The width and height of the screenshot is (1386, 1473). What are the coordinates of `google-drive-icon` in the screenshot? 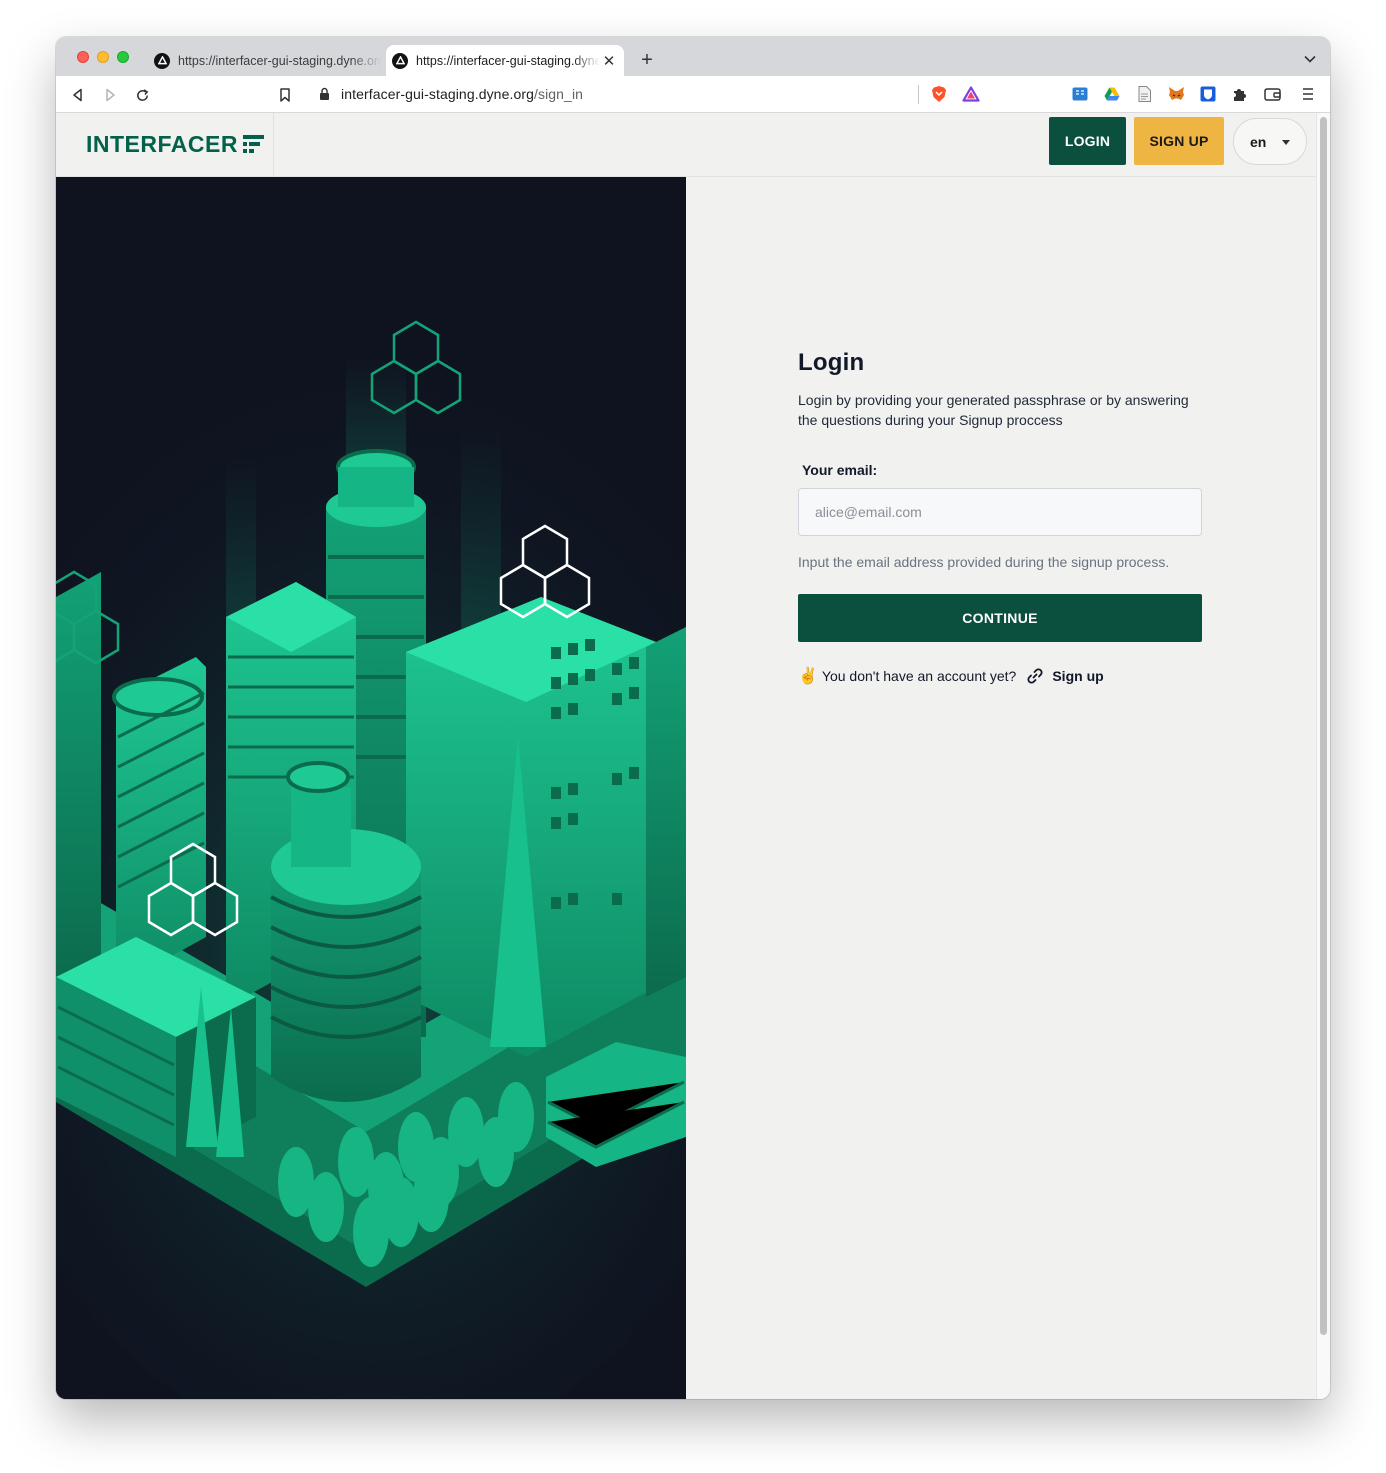 It's located at (1112, 94).